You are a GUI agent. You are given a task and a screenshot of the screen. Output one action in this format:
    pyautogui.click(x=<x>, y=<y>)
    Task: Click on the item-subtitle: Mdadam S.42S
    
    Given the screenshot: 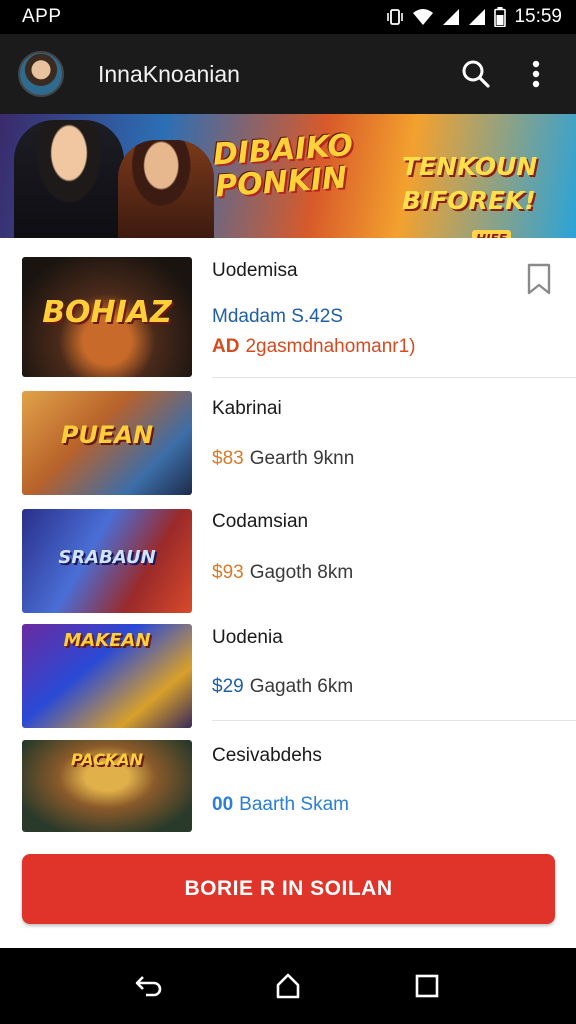 What is the action you would take?
    pyautogui.click(x=277, y=316)
    